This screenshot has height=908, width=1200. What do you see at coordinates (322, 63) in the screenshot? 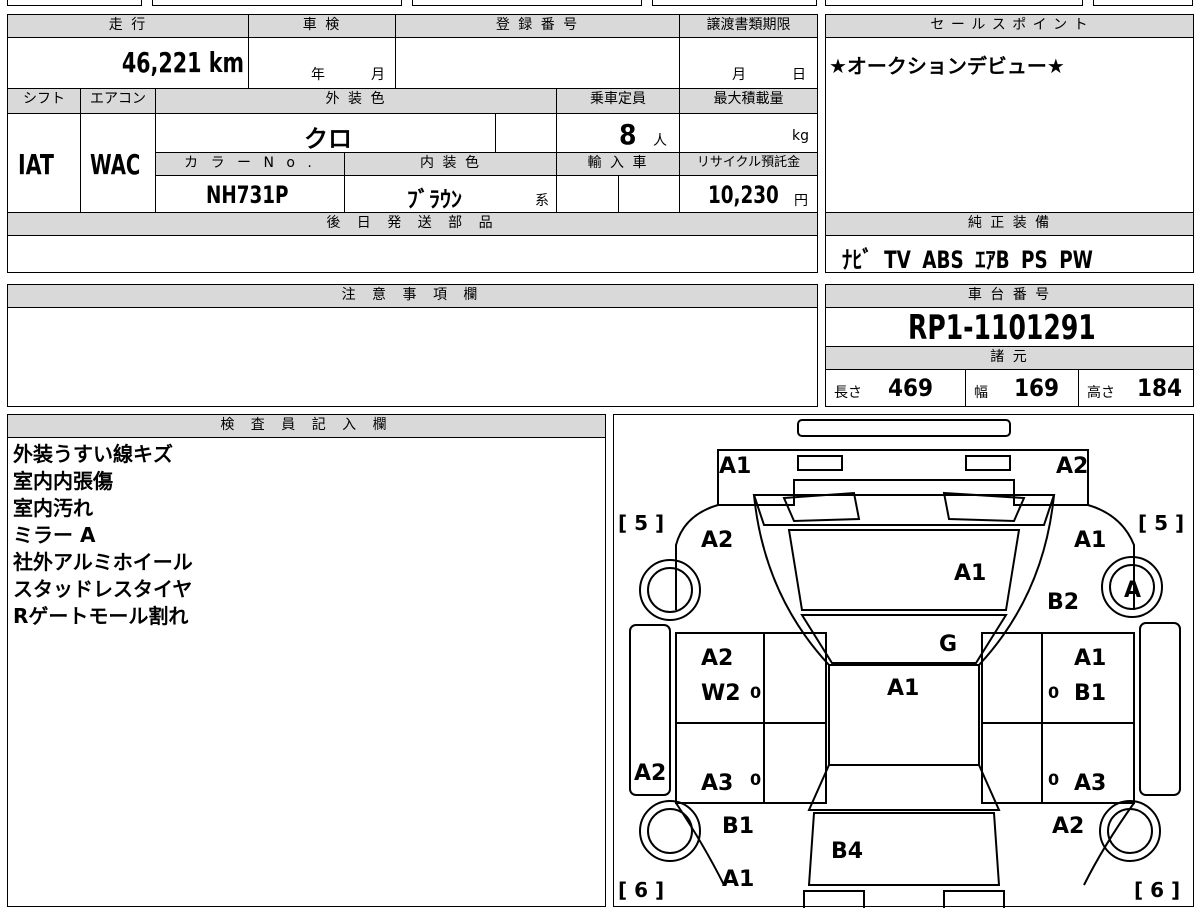
I see `inspection-cell: 年 月` at bounding box center [322, 63].